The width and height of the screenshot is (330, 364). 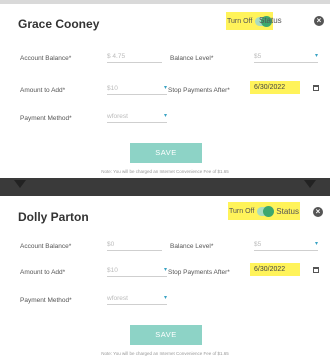 I want to click on card-name: Grace Cooney, so click(x=59, y=24).